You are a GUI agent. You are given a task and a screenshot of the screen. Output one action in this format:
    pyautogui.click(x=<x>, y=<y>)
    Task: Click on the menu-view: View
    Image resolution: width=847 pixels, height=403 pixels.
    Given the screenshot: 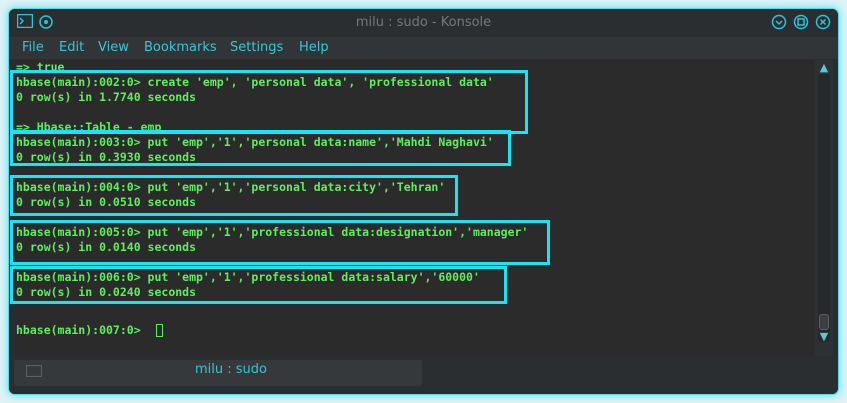 What is the action you would take?
    pyautogui.click(x=113, y=47)
    